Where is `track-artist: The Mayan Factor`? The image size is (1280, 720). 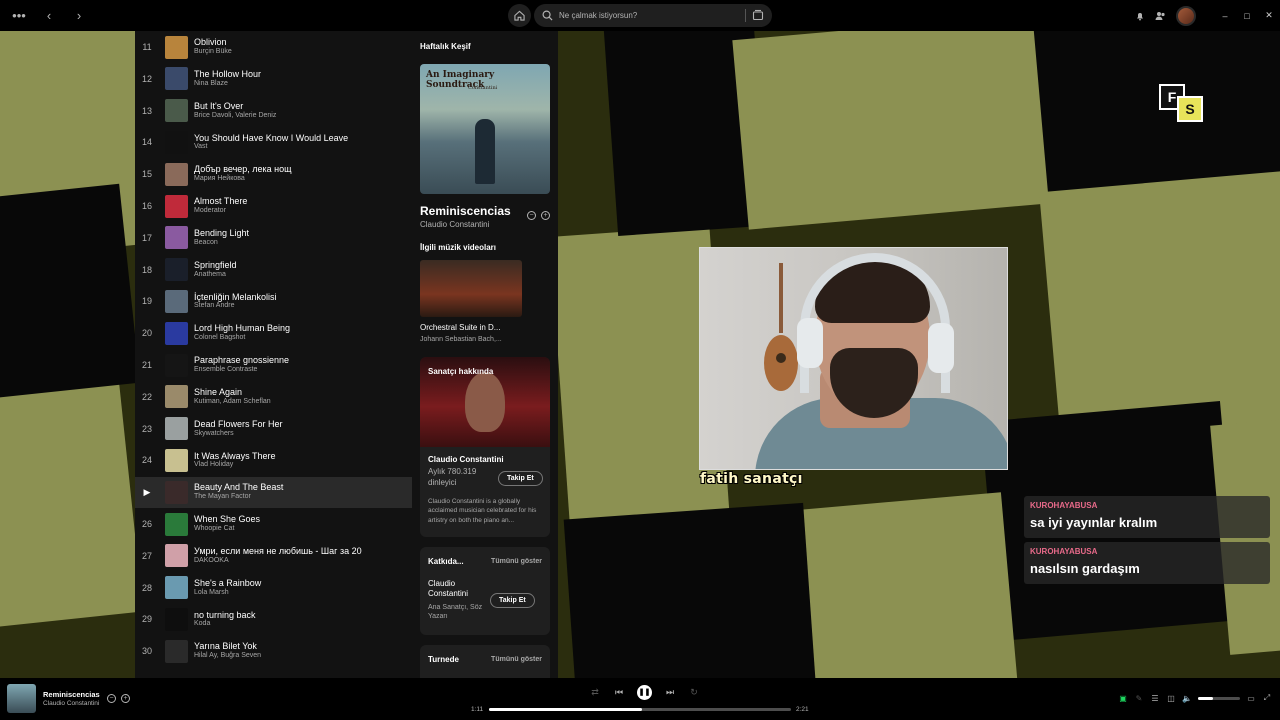
track-artist: The Mayan Factor is located at coordinates (238, 497).